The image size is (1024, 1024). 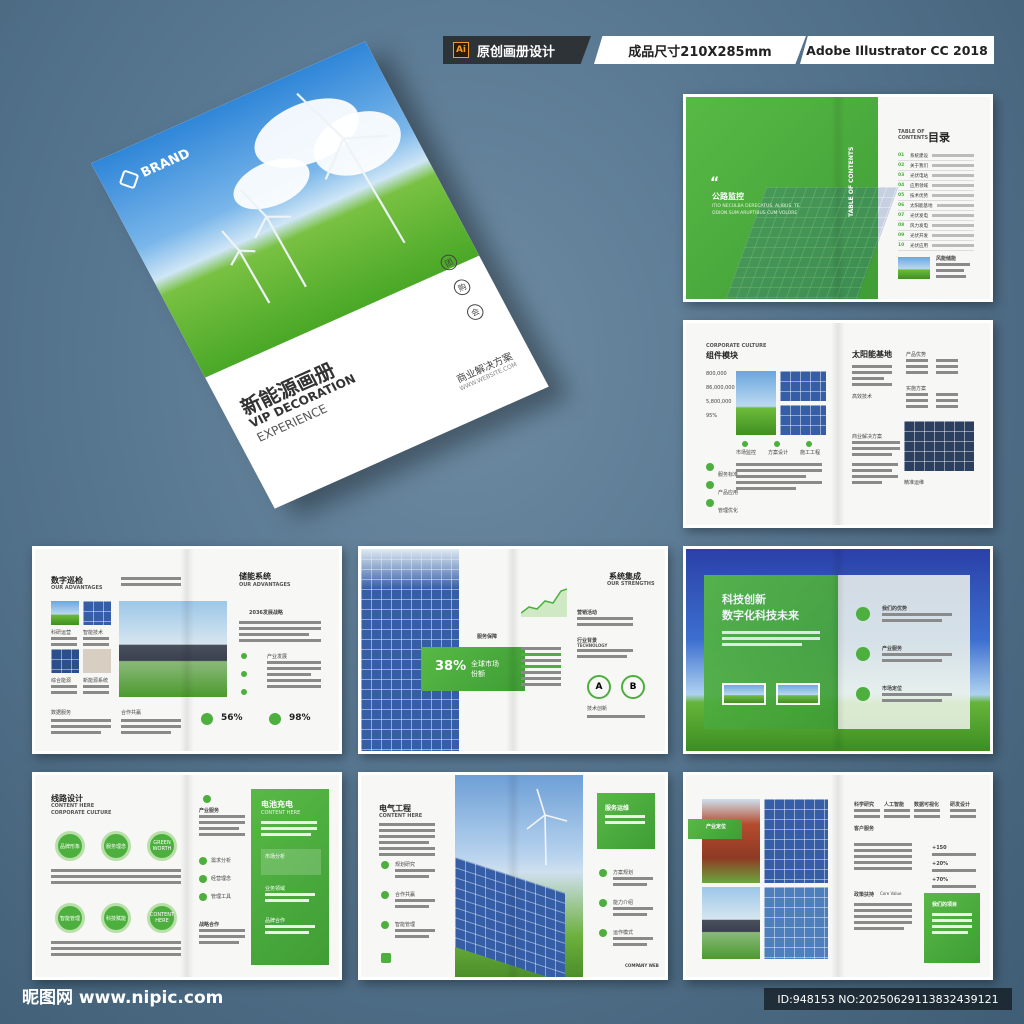 What do you see at coordinates (232, 718) in the screenshot?
I see `digital-pct-1: 56%` at bounding box center [232, 718].